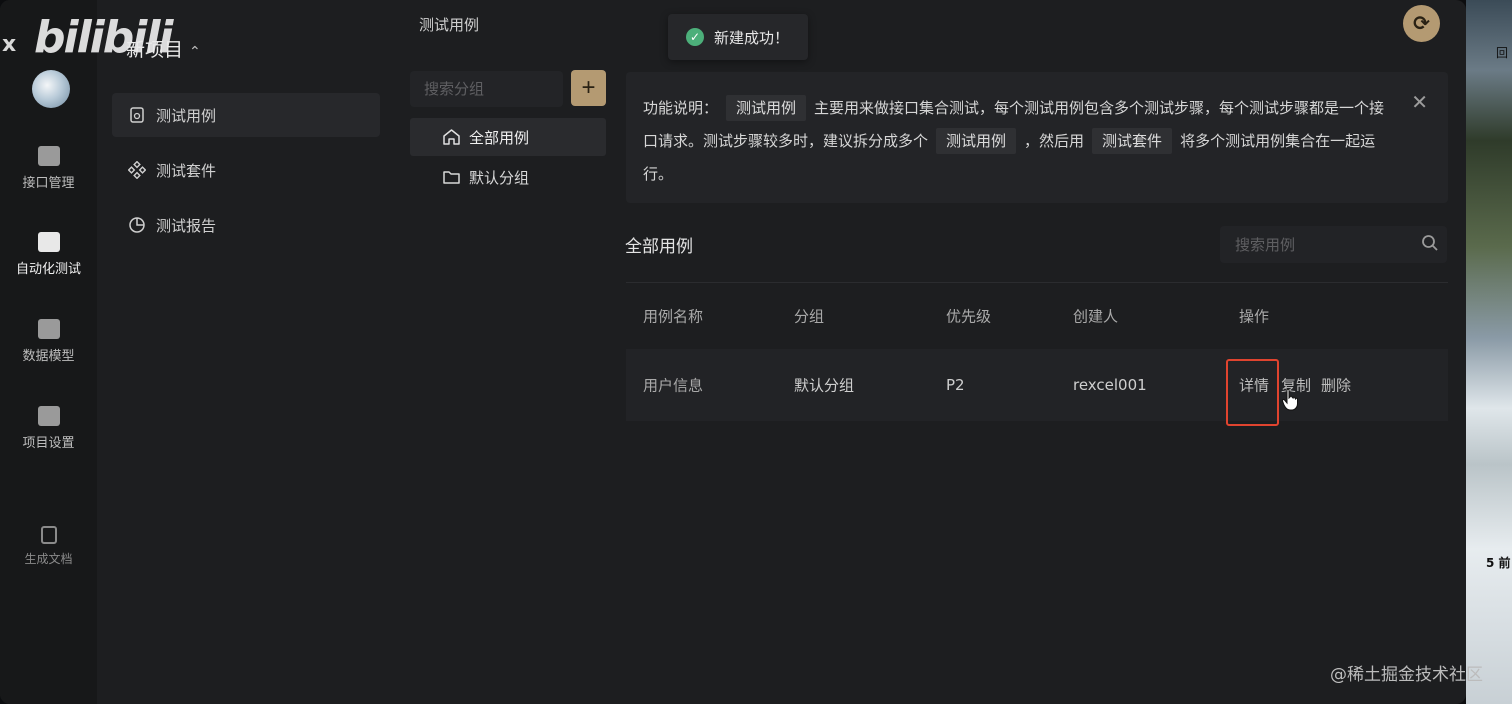 The width and height of the screenshot is (1512, 704). What do you see at coordinates (1489, 352) in the screenshot?
I see `desktop-wallpaper: 回 5 前` at bounding box center [1489, 352].